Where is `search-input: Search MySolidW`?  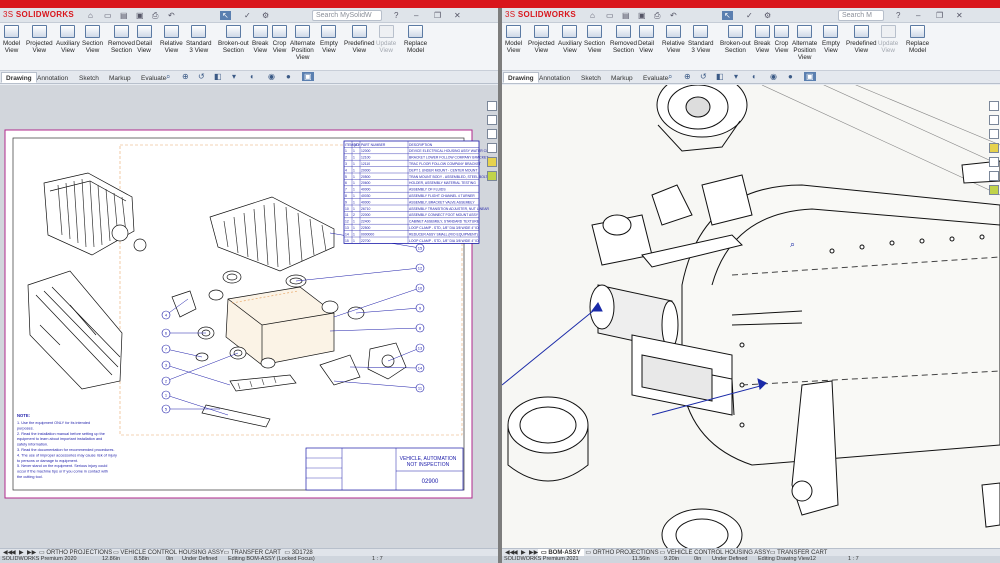 search-input: Search MySolidW is located at coordinates (347, 15).